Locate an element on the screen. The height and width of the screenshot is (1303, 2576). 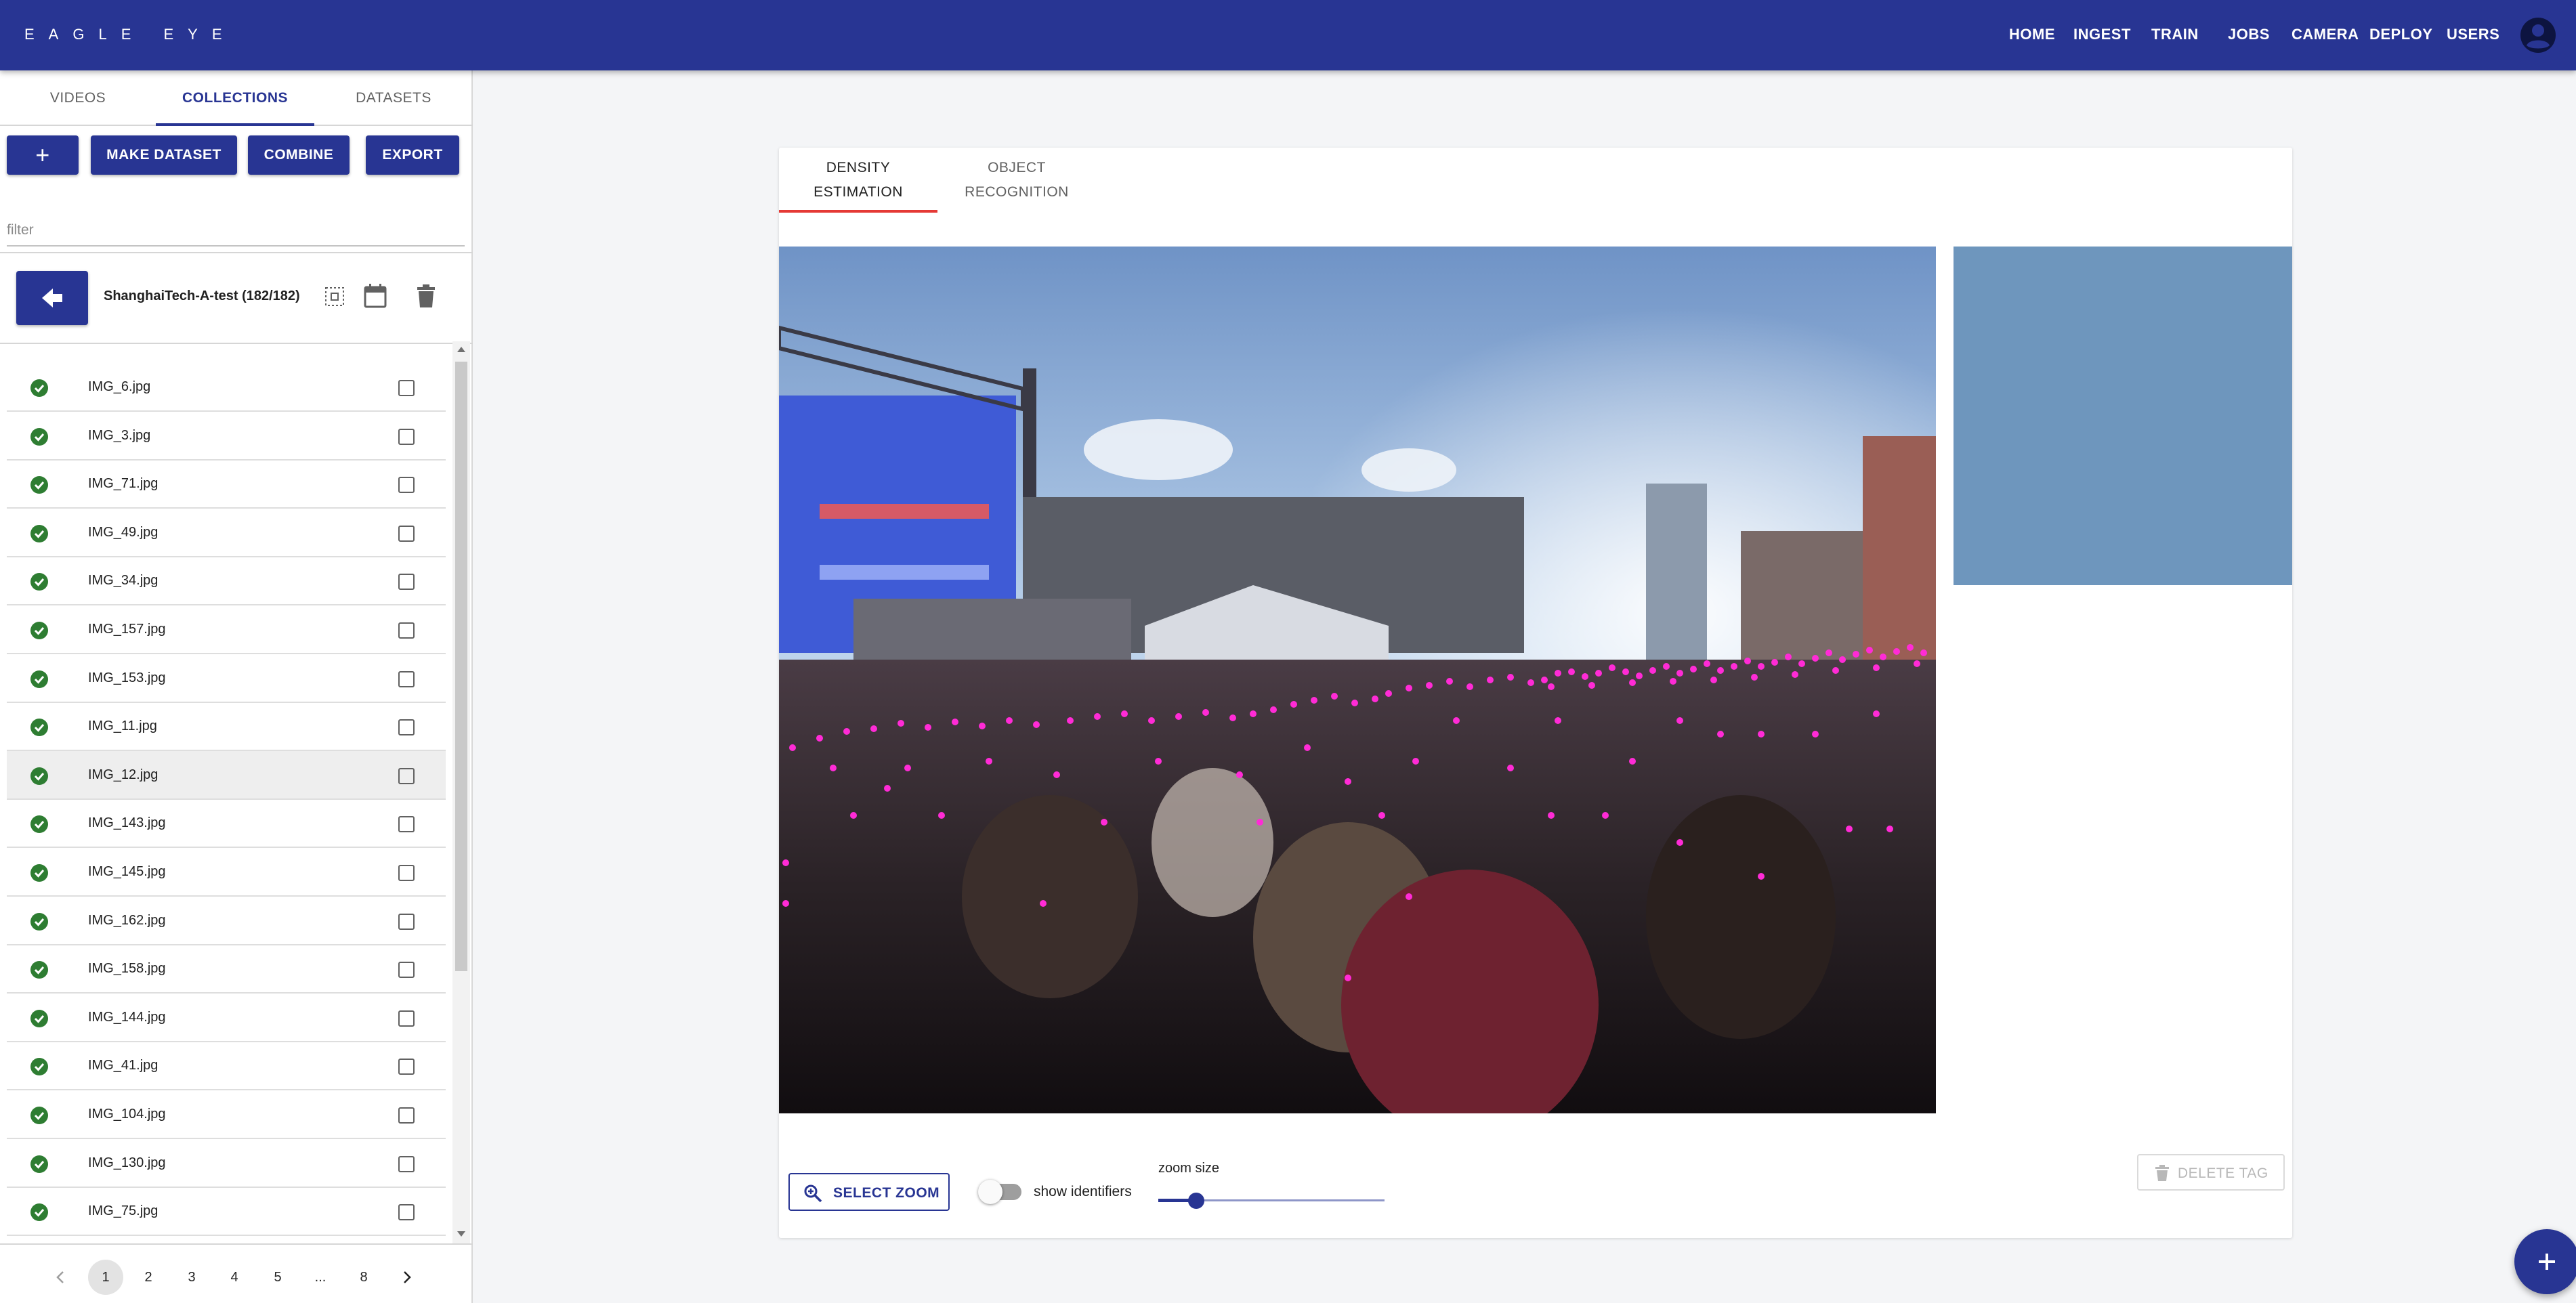
delete-collection-icon is located at coordinates (426, 296).